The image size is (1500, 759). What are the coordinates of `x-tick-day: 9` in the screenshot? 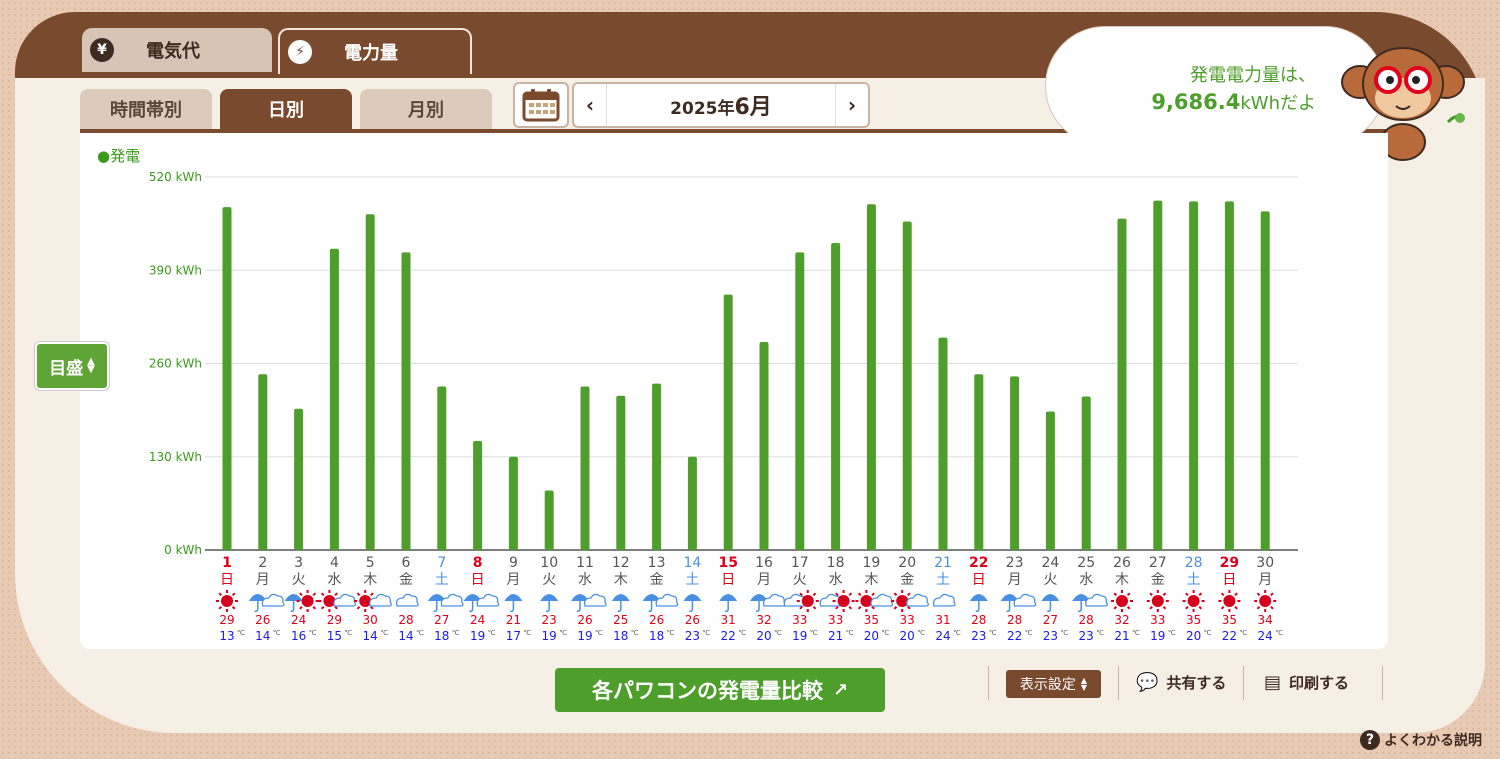 It's located at (513, 563).